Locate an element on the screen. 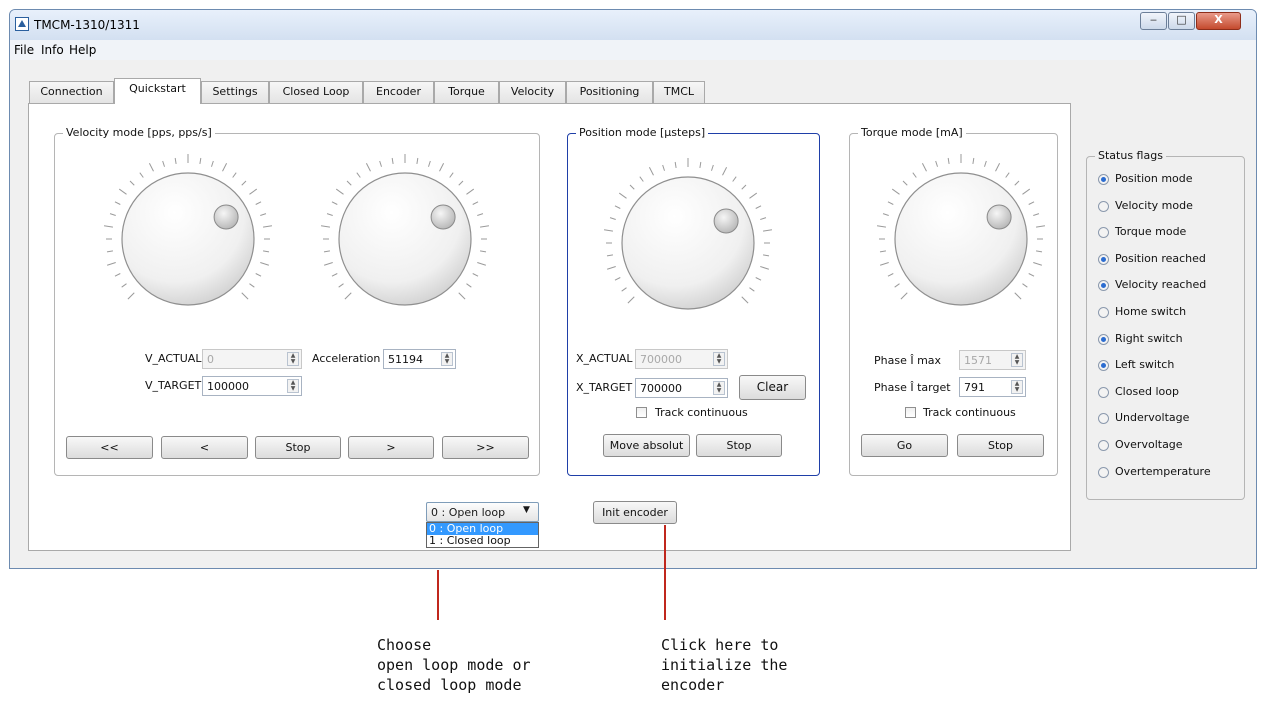 Image resolution: width=1261 pixels, height=718 pixels. status-flags-title: Status flags is located at coordinates (1130, 155).